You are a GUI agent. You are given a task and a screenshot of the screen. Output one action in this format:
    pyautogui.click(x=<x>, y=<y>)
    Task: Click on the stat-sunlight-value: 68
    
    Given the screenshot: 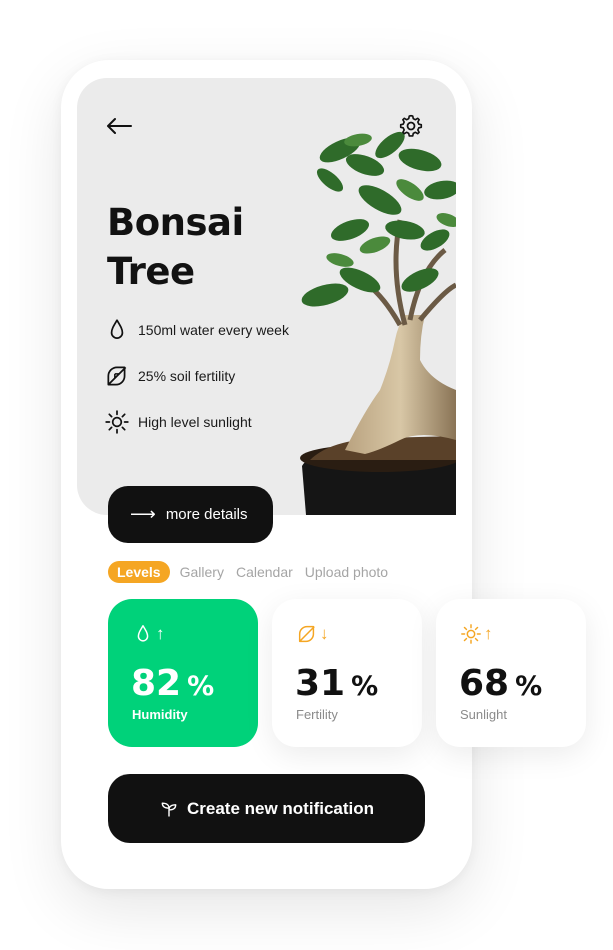 What is the action you would take?
    pyautogui.click(x=484, y=683)
    